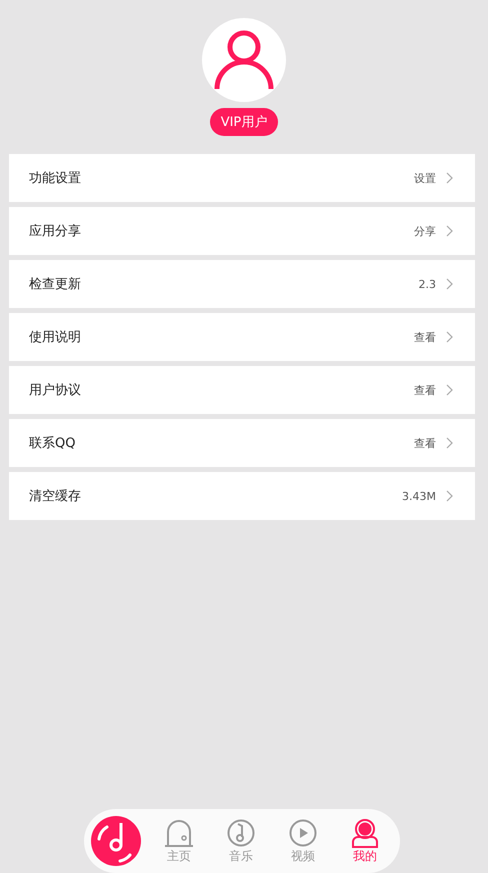 The image size is (488, 873). Describe the element at coordinates (242, 178) in the screenshot. I see `menu-item: 功能设置 设置` at that location.